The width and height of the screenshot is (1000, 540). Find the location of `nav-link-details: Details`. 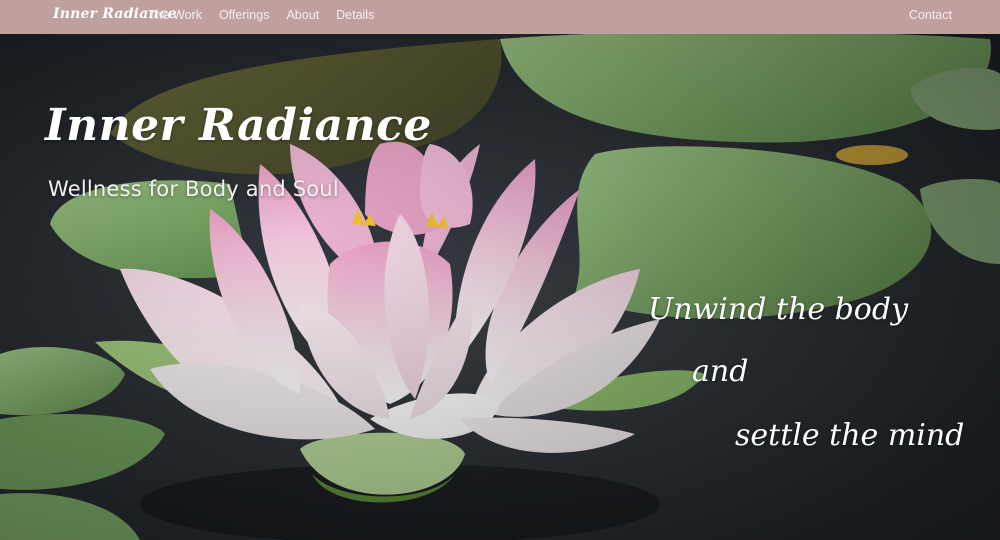

nav-link-details: Details is located at coordinates (355, 15).